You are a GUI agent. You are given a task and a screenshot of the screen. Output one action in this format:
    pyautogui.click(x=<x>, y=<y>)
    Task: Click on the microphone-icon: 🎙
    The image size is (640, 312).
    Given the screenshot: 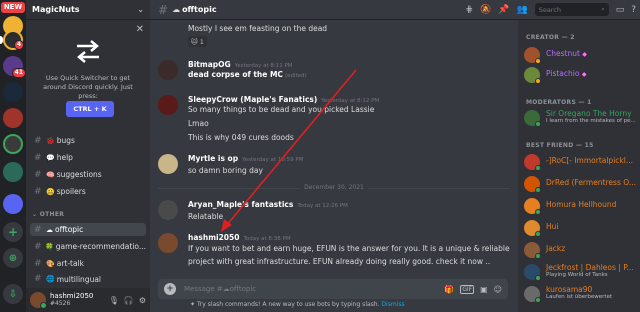 What is the action you would take?
    pyautogui.click(x=114, y=300)
    